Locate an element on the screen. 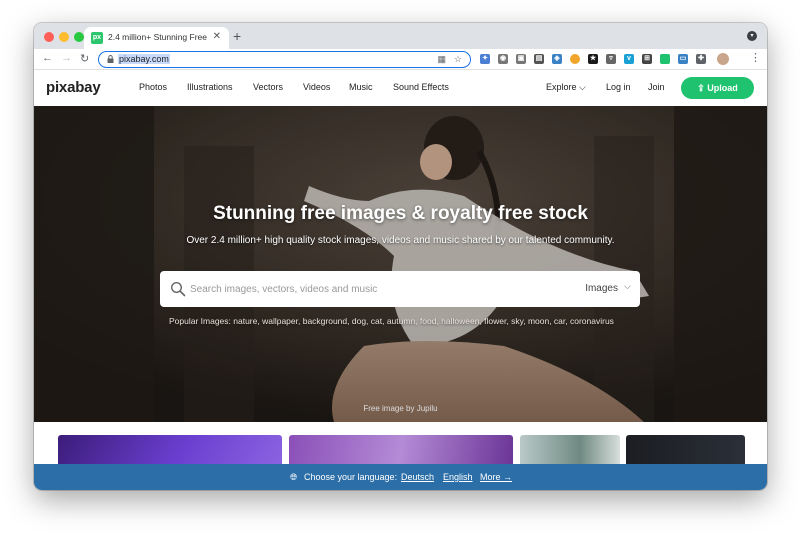 The image size is (800, 535). upload-button: ⇪ Upload is located at coordinates (717, 88).